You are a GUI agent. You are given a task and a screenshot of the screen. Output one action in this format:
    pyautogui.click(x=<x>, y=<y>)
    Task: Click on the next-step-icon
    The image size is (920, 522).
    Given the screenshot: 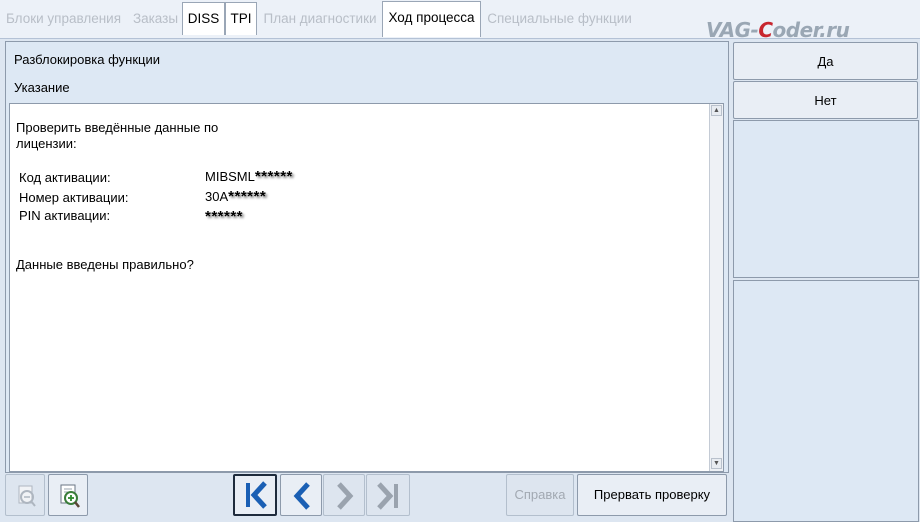 What is the action you would take?
    pyautogui.click(x=345, y=496)
    